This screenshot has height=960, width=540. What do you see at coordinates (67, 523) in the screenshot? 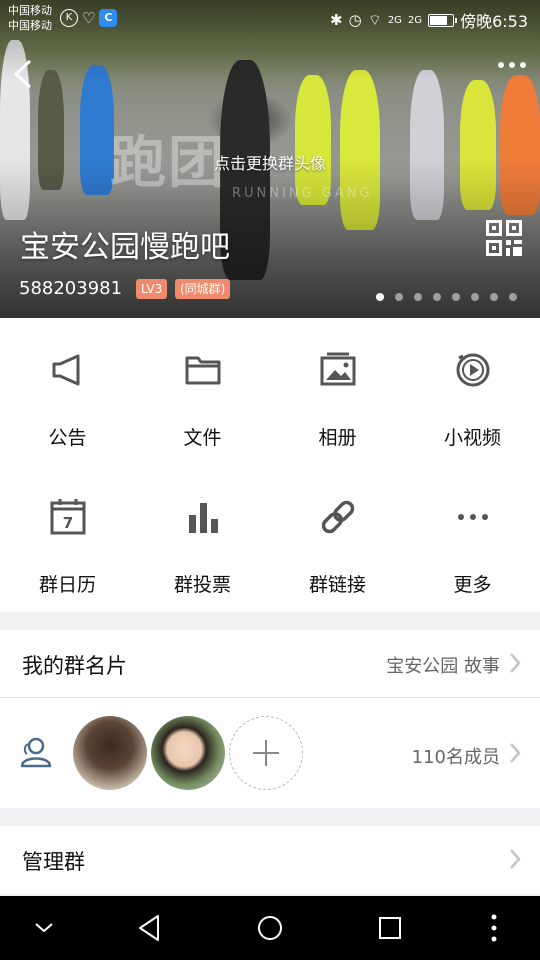
I see `svg-text: 7` at bounding box center [67, 523].